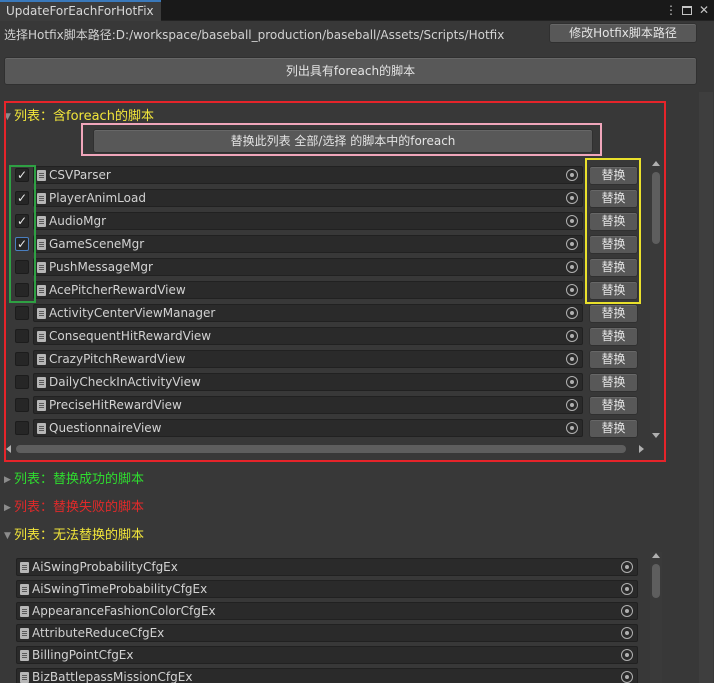  Describe the element at coordinates (98, 633) in the screenshot. I see `script-name: AttributeReduceCfgEx` at that location.